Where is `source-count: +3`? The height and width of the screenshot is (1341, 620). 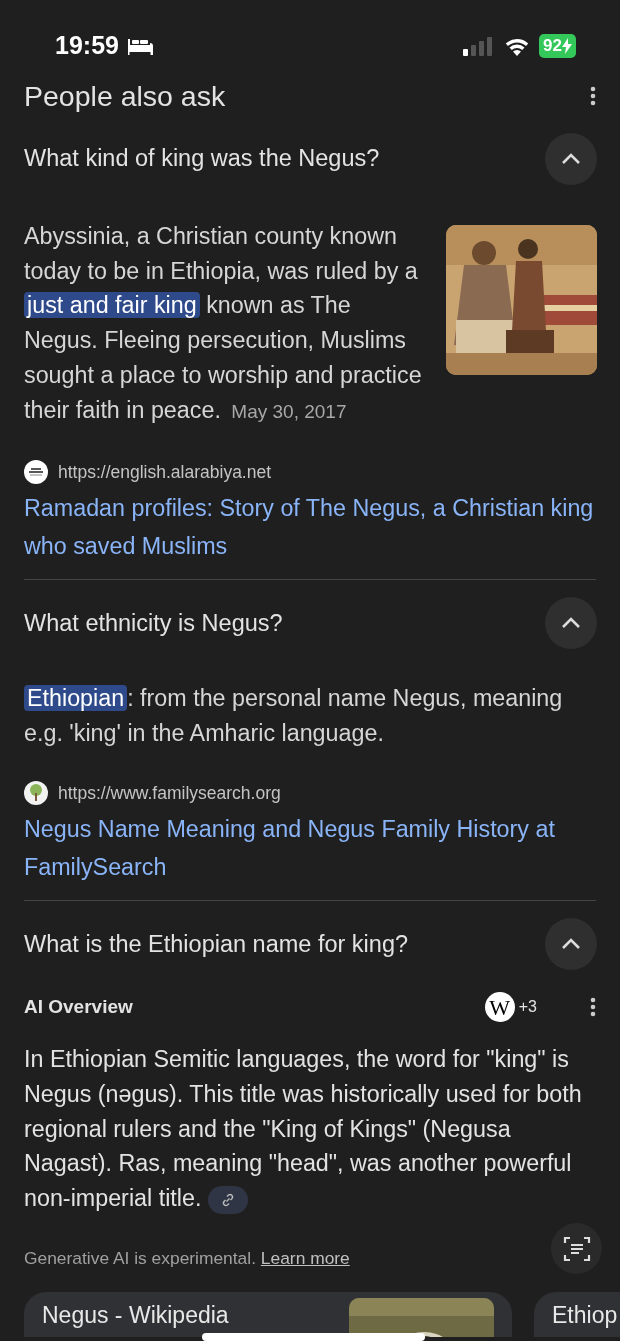
source-count: +3 is located at coordinates (527, 1007).